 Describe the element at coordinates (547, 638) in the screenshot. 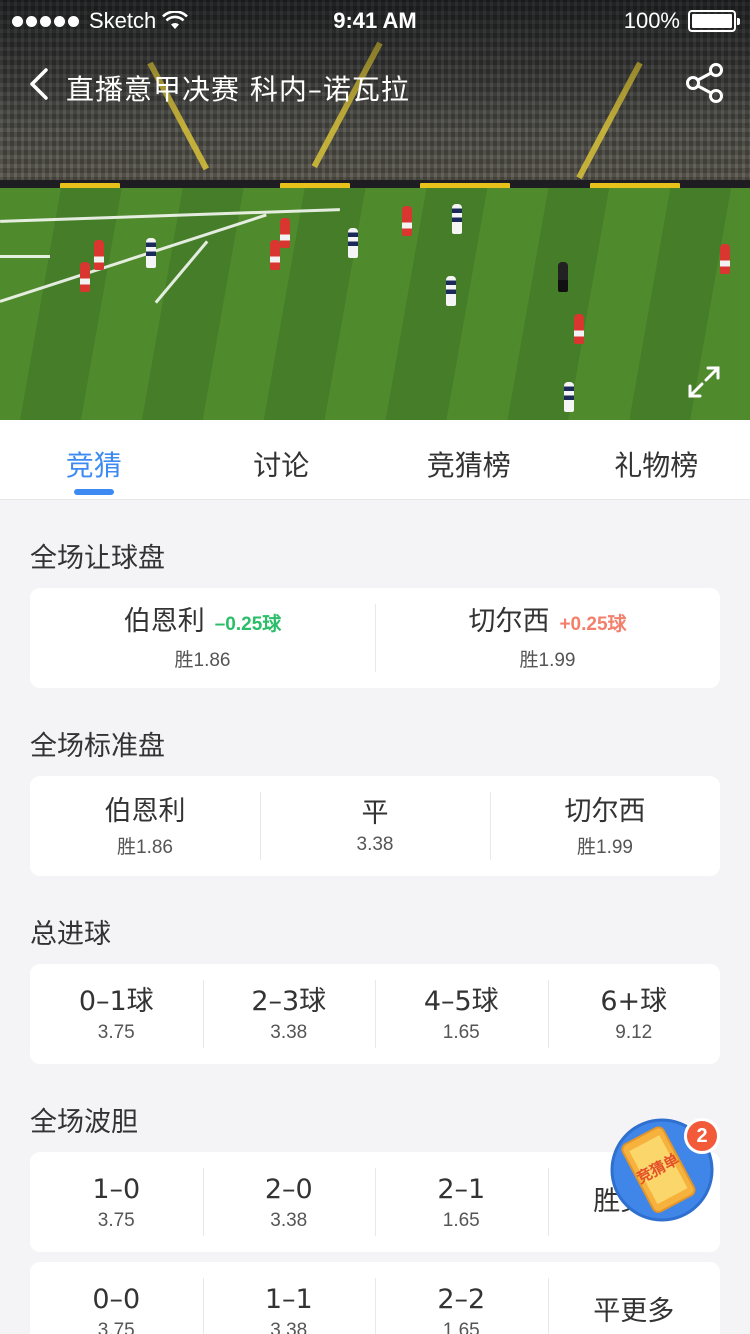

I see `bet-option: 切尔西 +0.25球 胜1.99` at that location.